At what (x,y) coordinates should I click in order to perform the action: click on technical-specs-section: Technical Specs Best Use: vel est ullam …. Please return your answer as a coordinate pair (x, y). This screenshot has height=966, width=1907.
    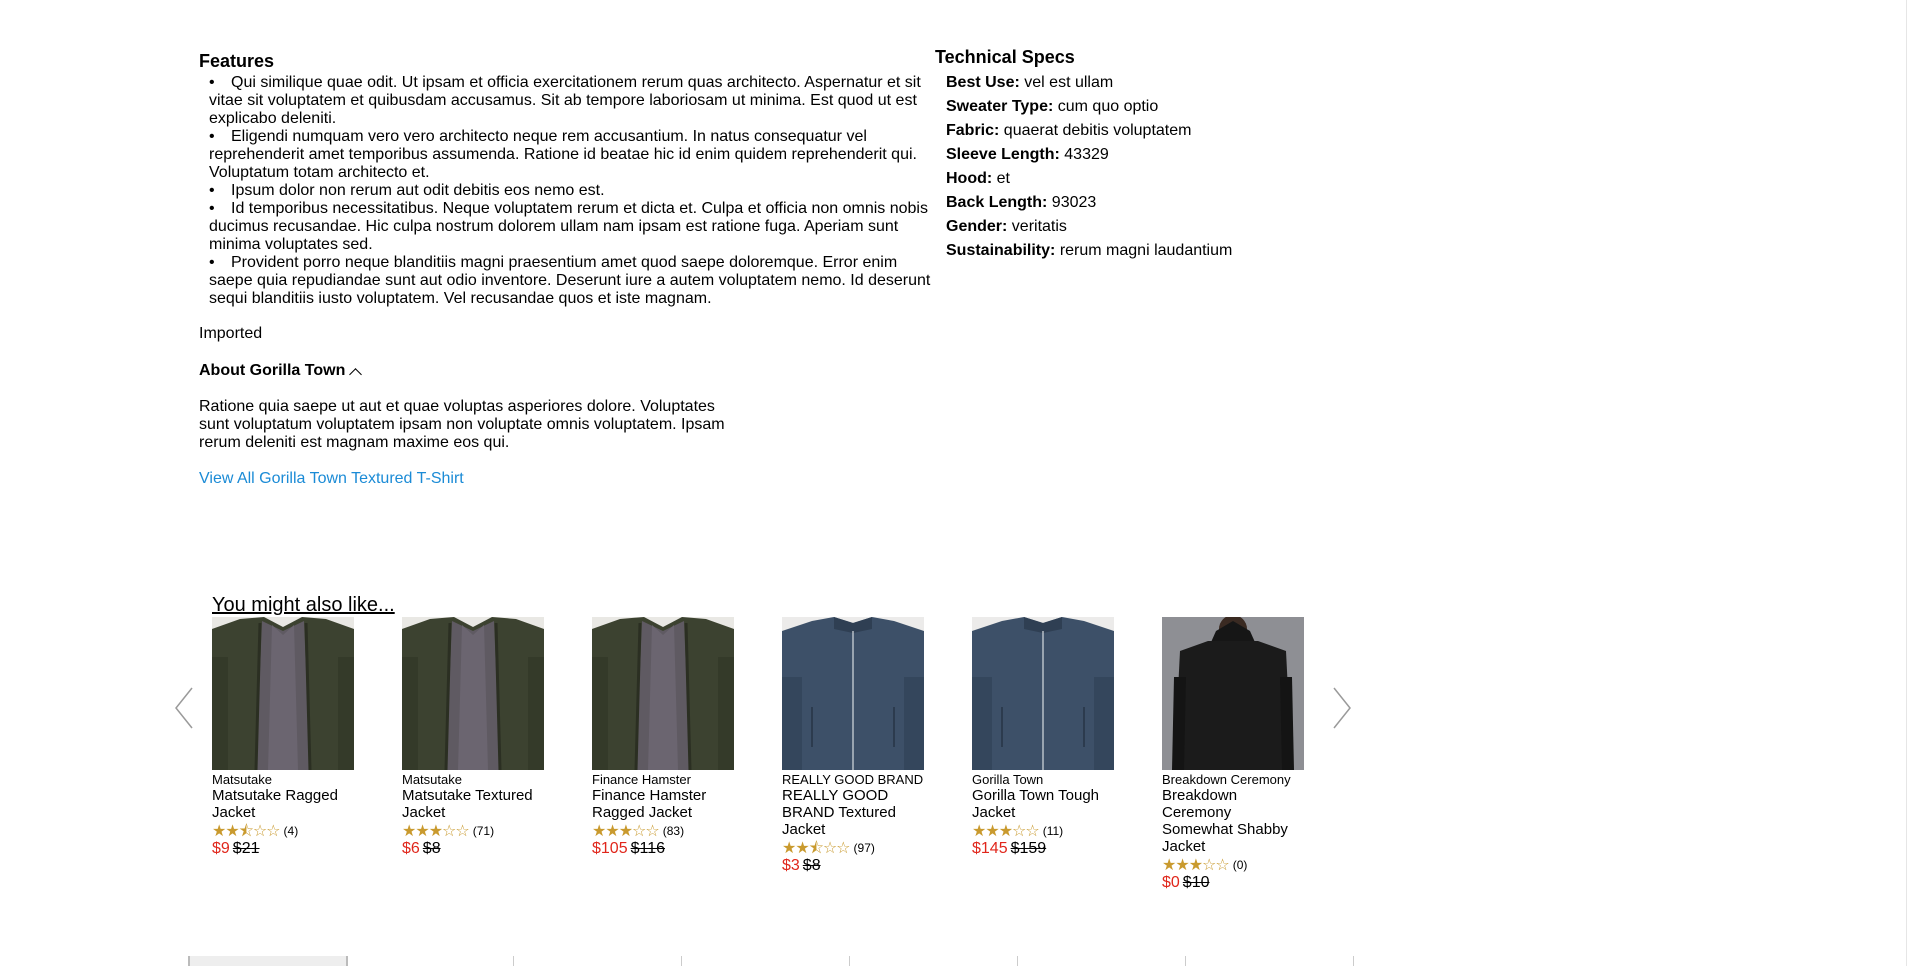
    Looking at the image, I should click on (1135, 154).